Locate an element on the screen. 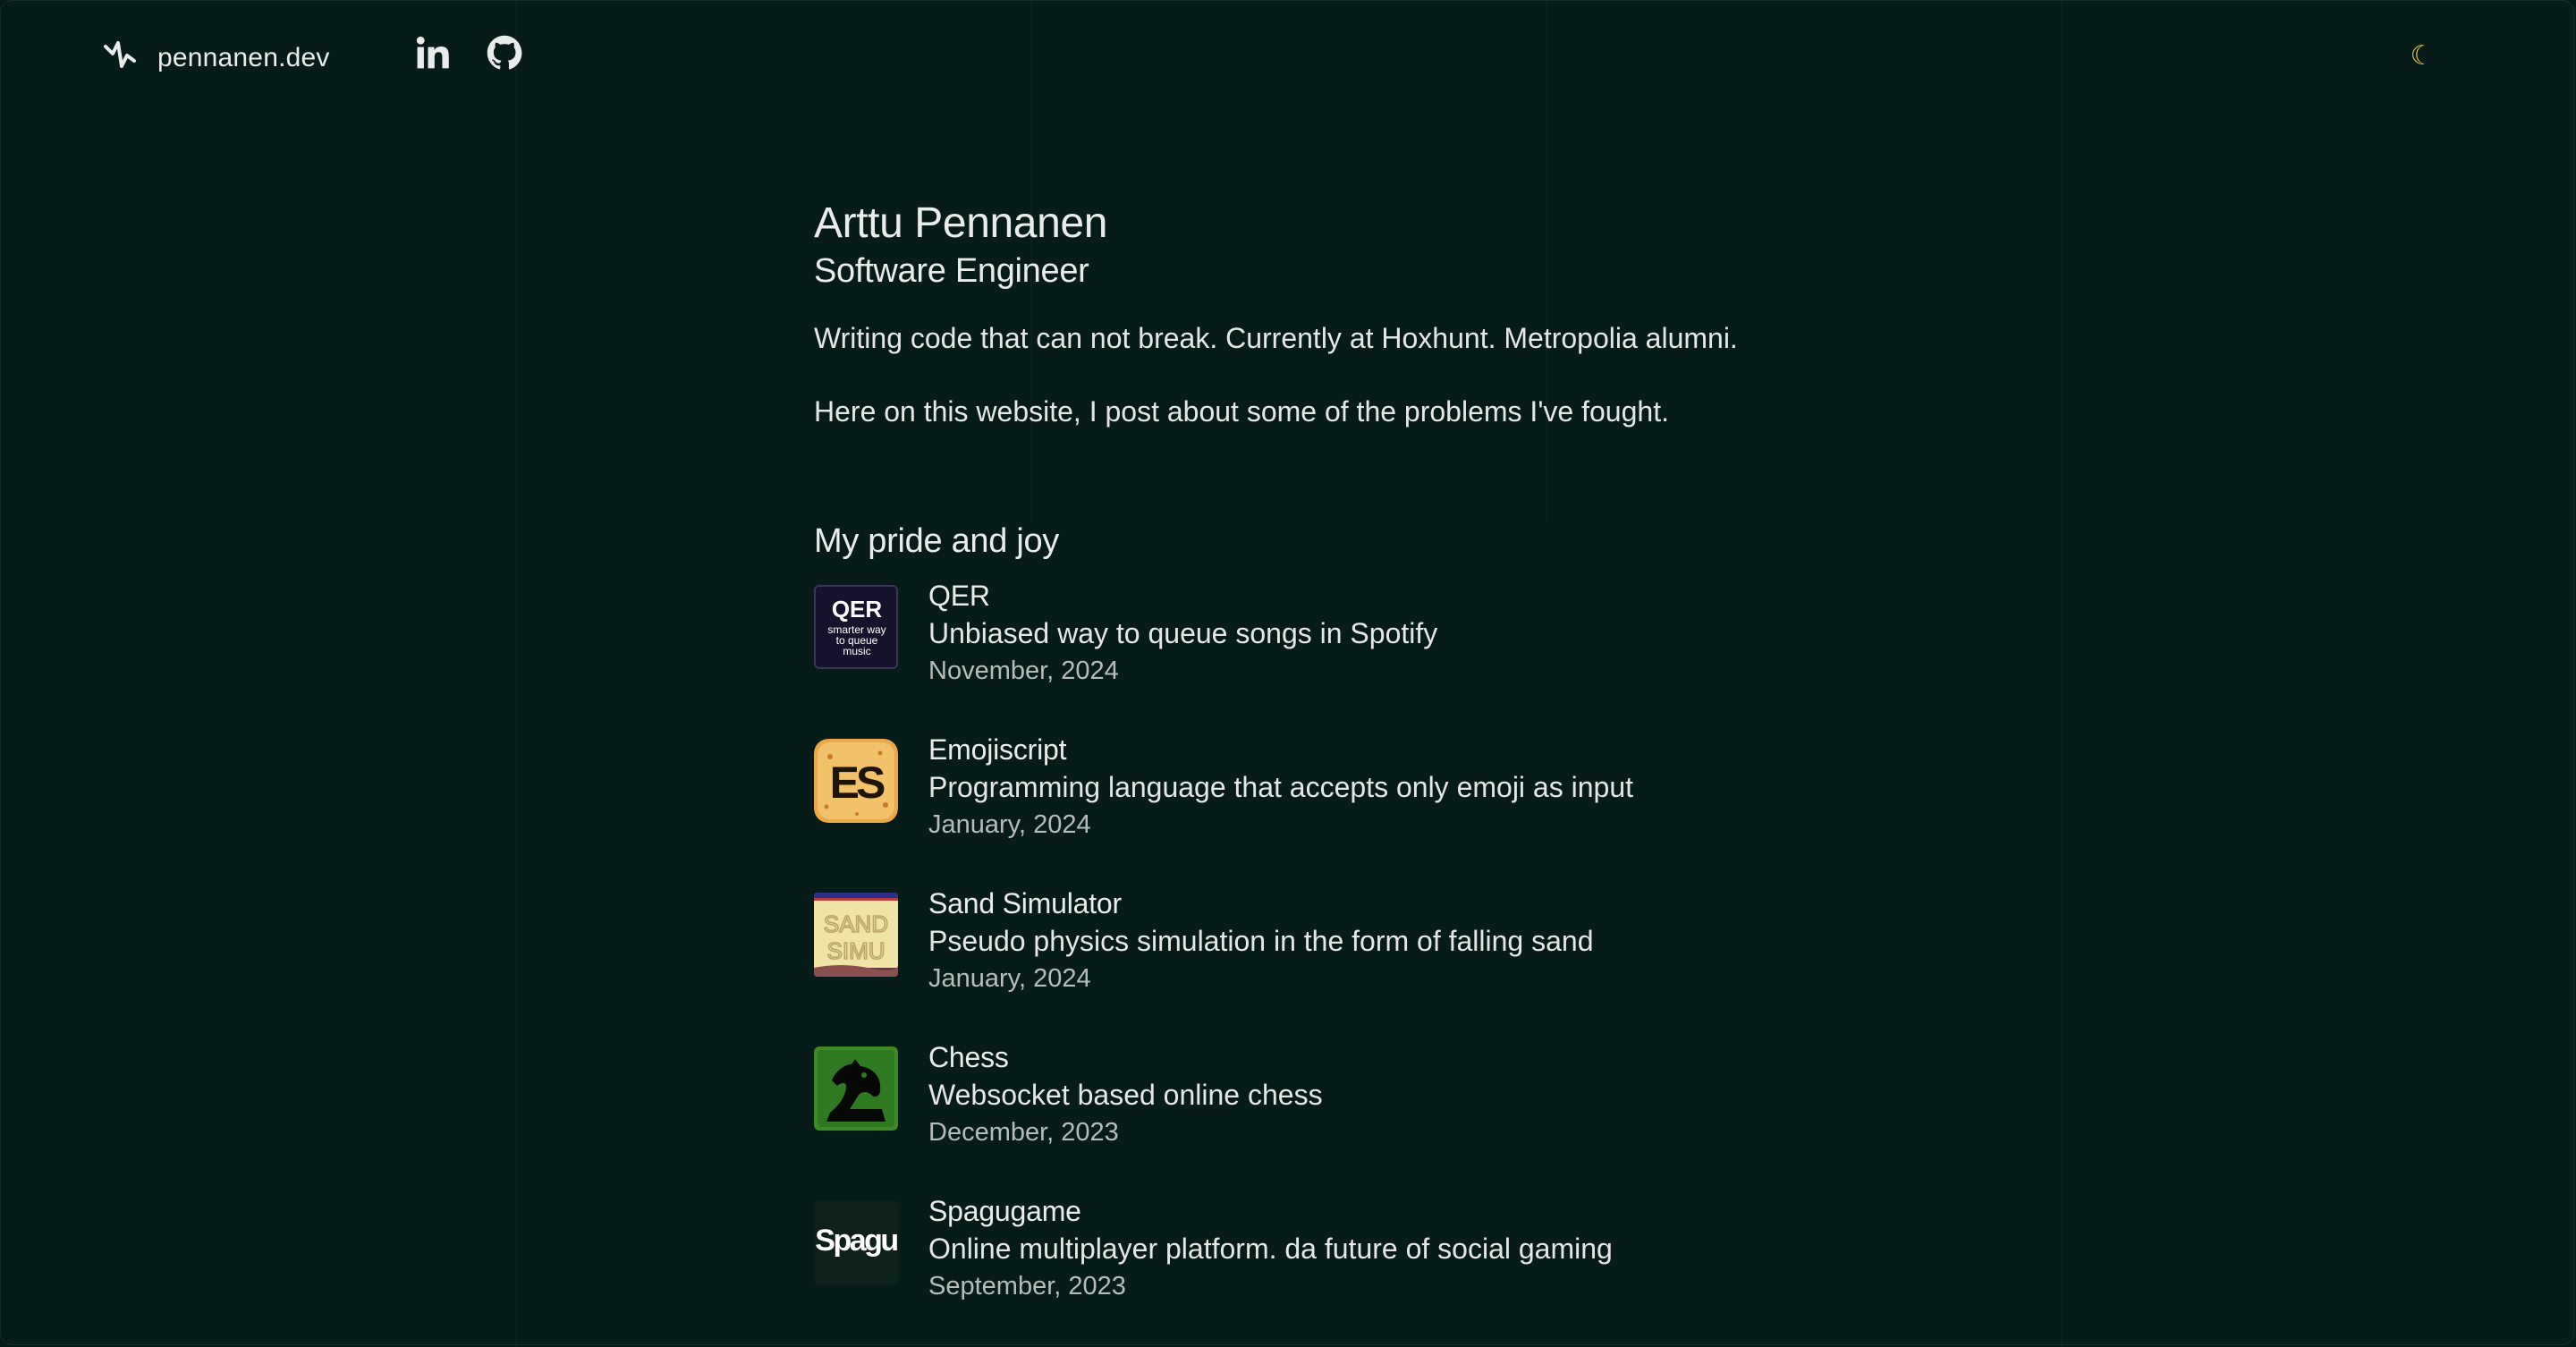 The image size is (2576, 1347). sand-thumb-text: SAND is located at coordinates (856, 924).